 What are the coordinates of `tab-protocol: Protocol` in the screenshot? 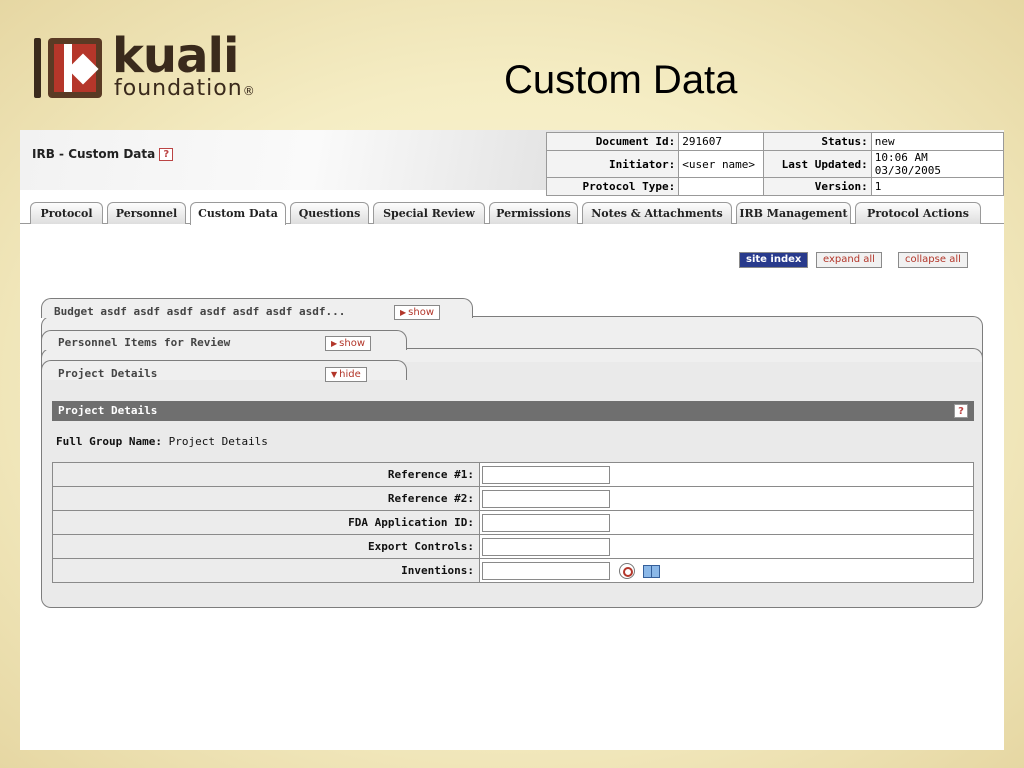 It's located at (66, 213).